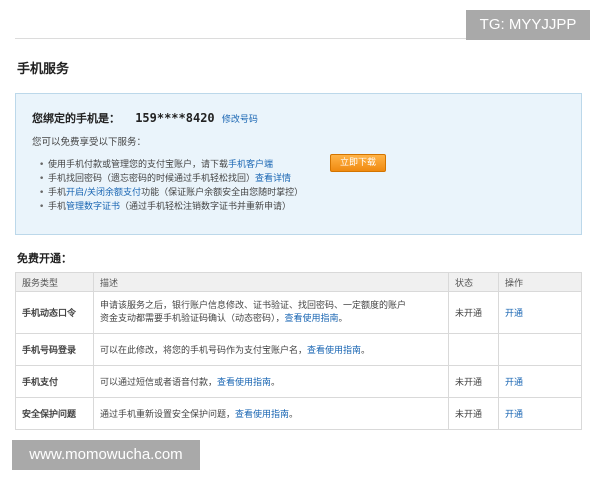 The image size is (600, 480). Describe the element at coordinates (93, 207) in the screenshot. I see `manage-certificate-link: 管理数字证书` at that location.